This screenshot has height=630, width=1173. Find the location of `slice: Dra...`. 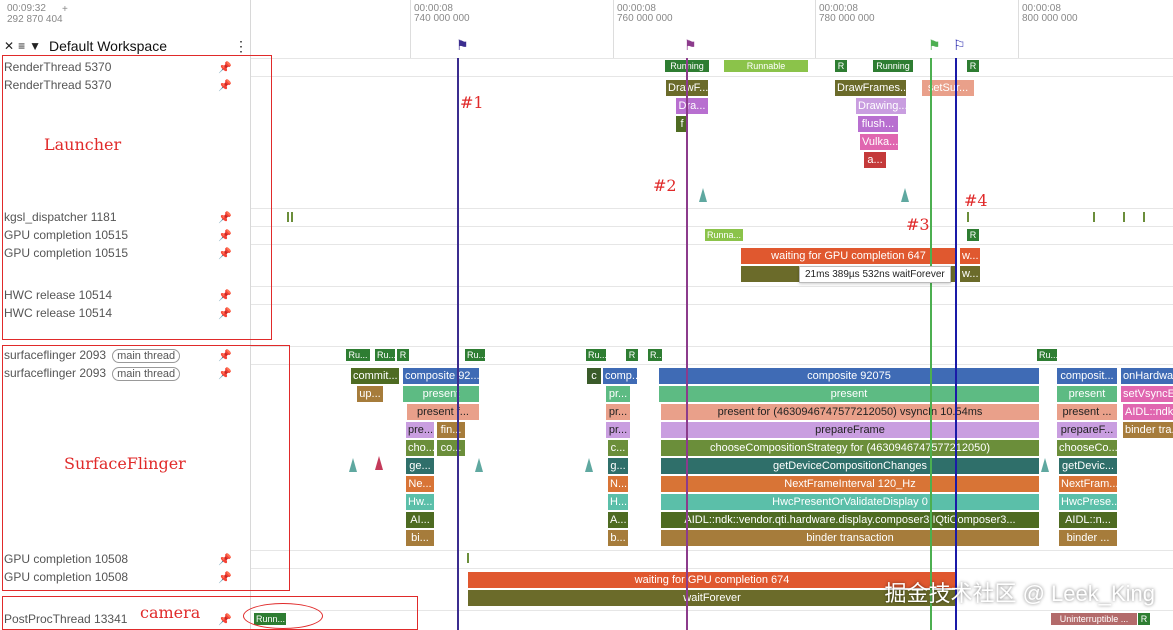

slice: Dra... is located at coordinates (692, 106).